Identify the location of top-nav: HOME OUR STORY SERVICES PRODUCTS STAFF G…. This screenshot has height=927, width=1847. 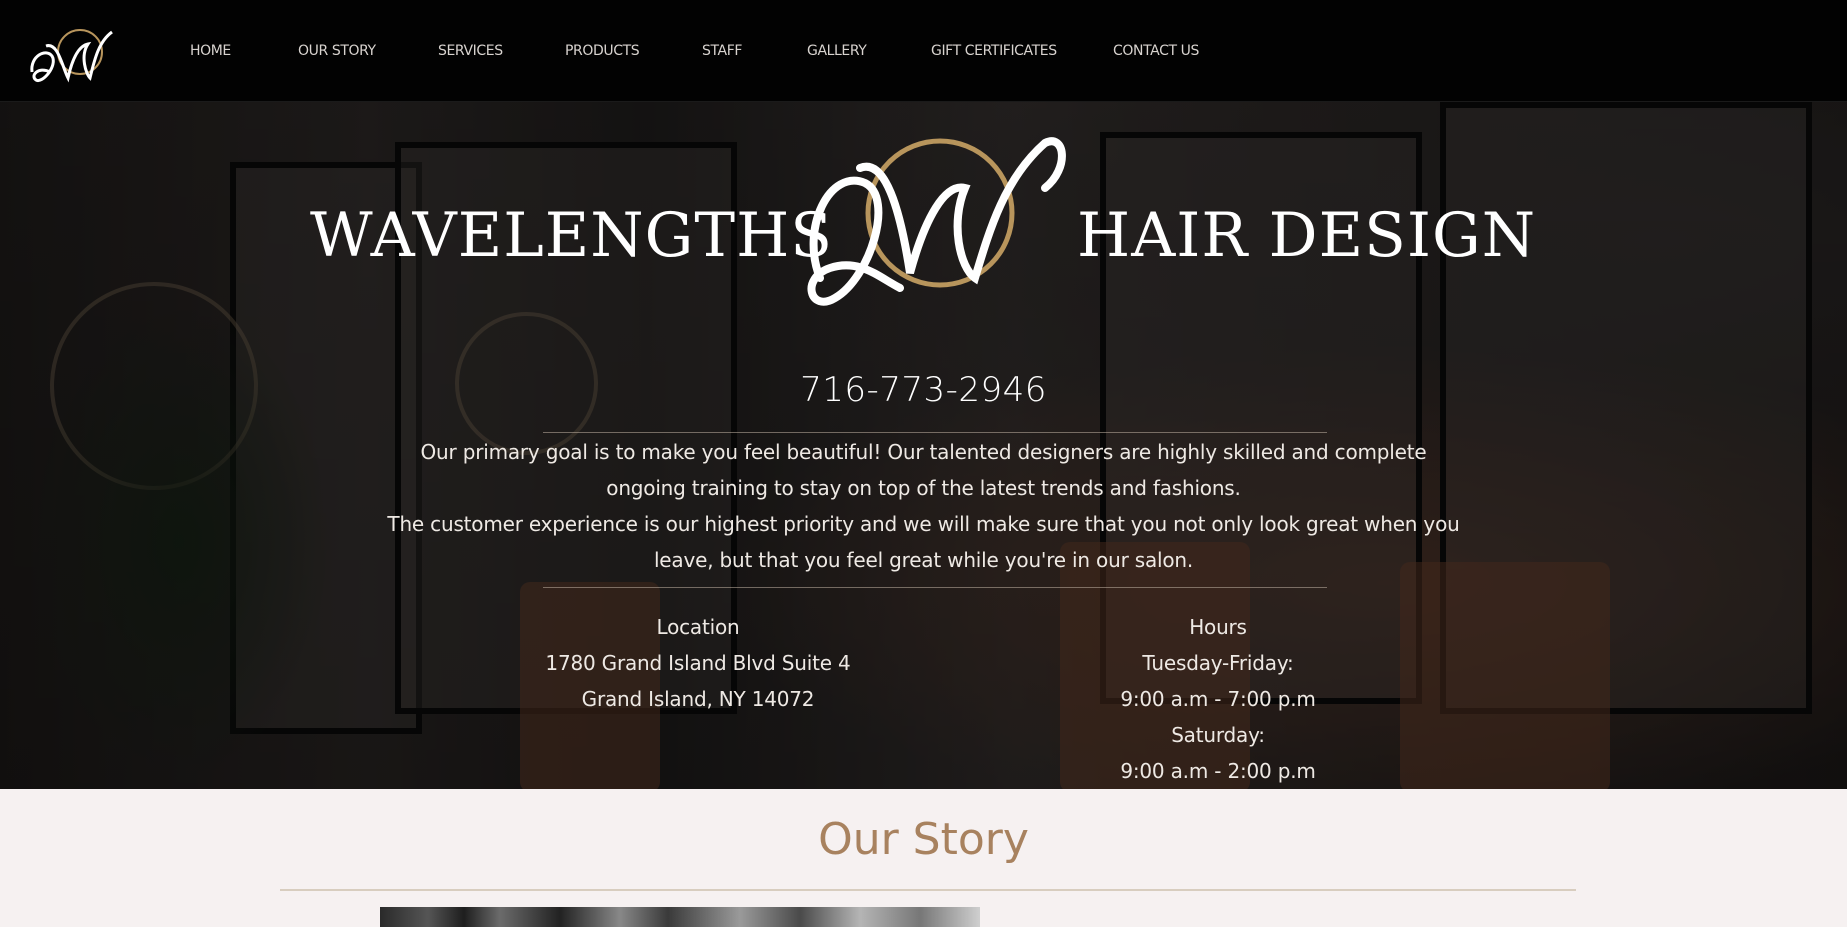
(923, 51).